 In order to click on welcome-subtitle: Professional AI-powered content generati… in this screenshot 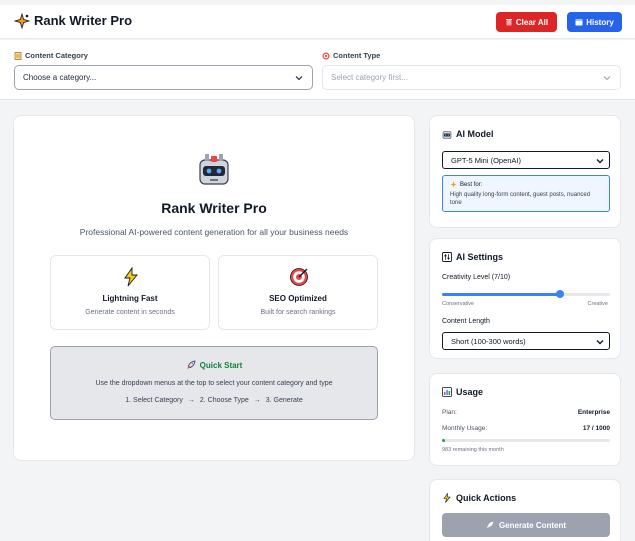, I will do `click(214, 232)`.